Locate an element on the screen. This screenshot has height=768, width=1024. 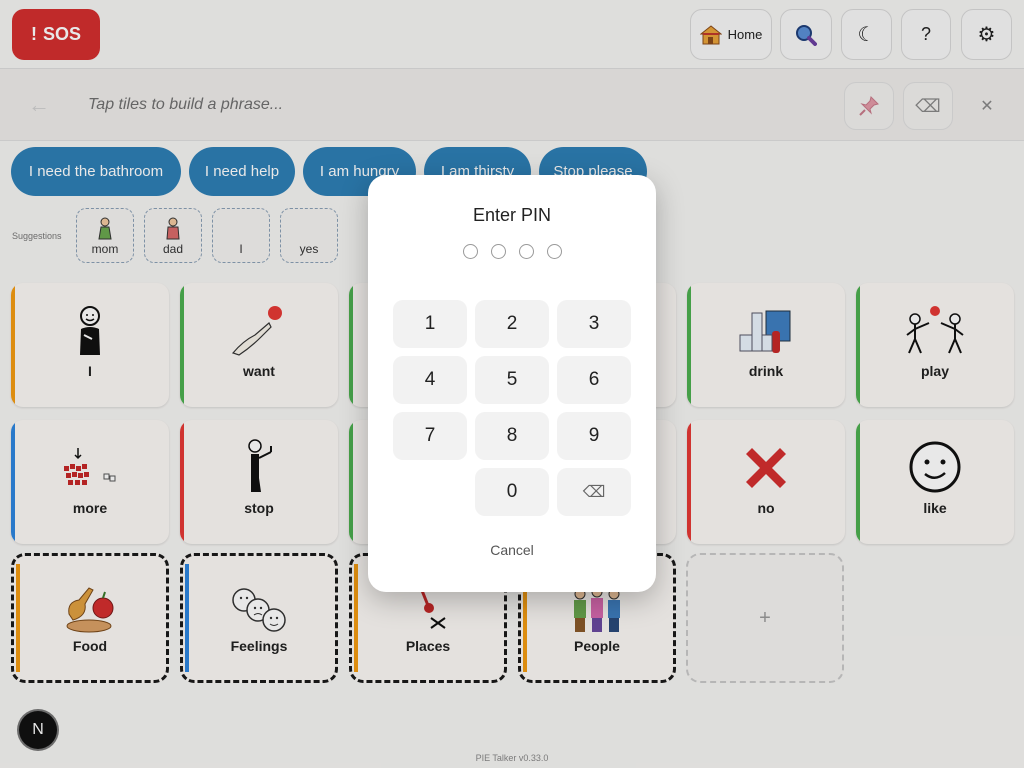
keypad-6: 6 is located at coordinates (594, 380).